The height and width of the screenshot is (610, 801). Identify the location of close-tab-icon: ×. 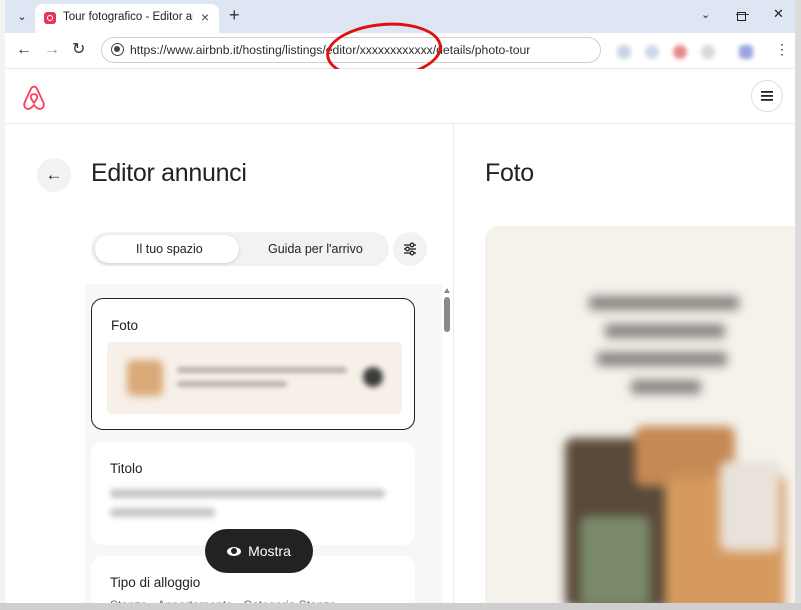
(205, 17).